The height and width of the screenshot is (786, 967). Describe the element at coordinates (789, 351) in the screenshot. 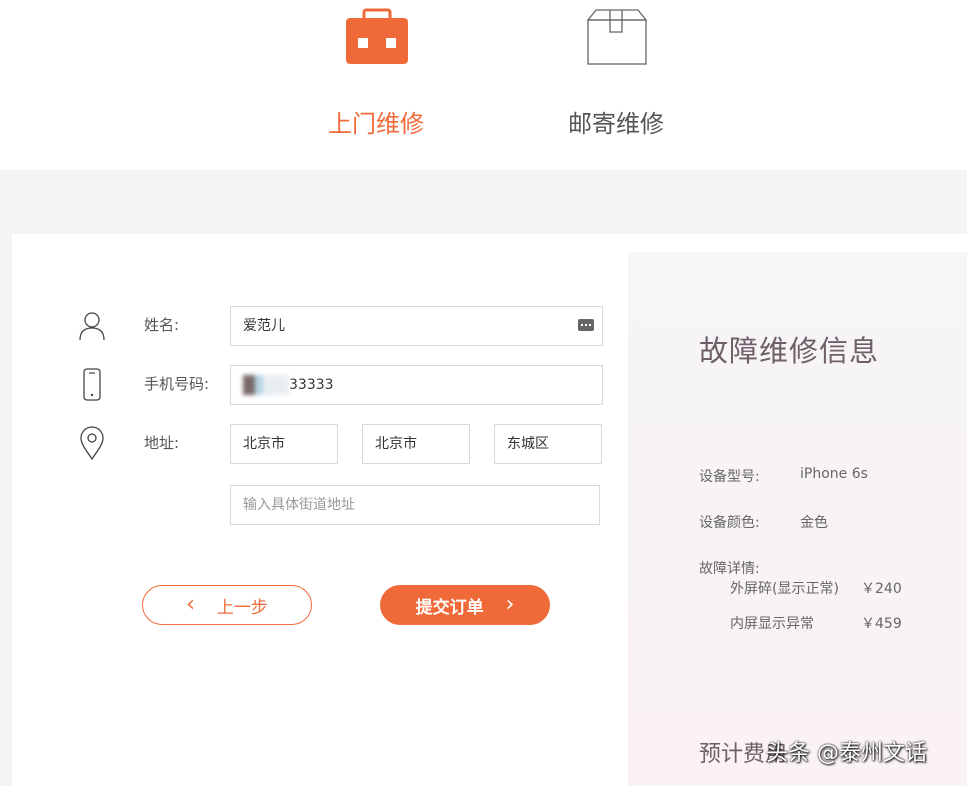

I see `repair-info-title: 故障维修信息` at that location.